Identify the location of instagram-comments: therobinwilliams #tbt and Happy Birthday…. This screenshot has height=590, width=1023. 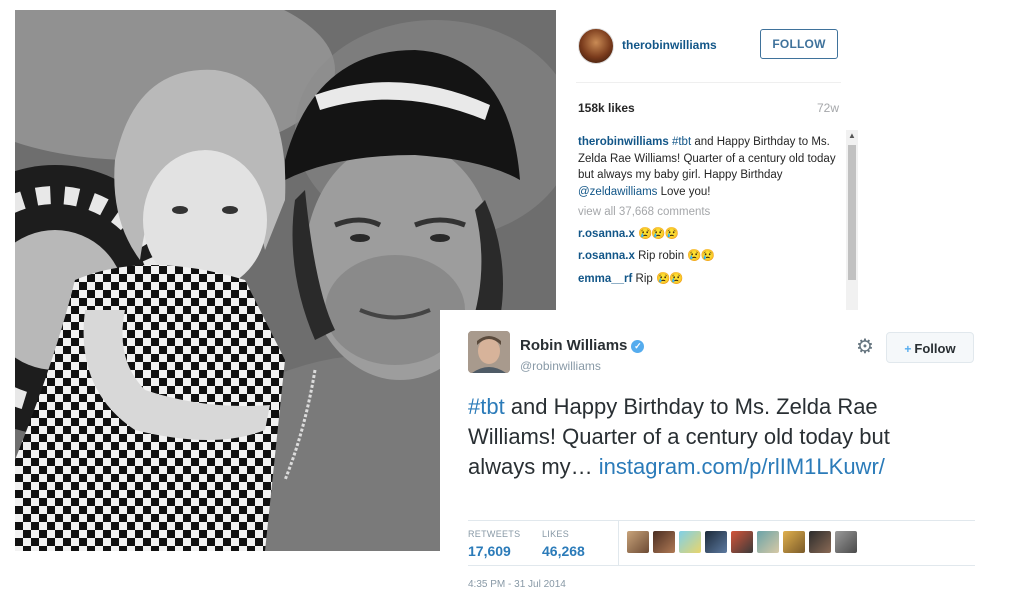
(709, 222).